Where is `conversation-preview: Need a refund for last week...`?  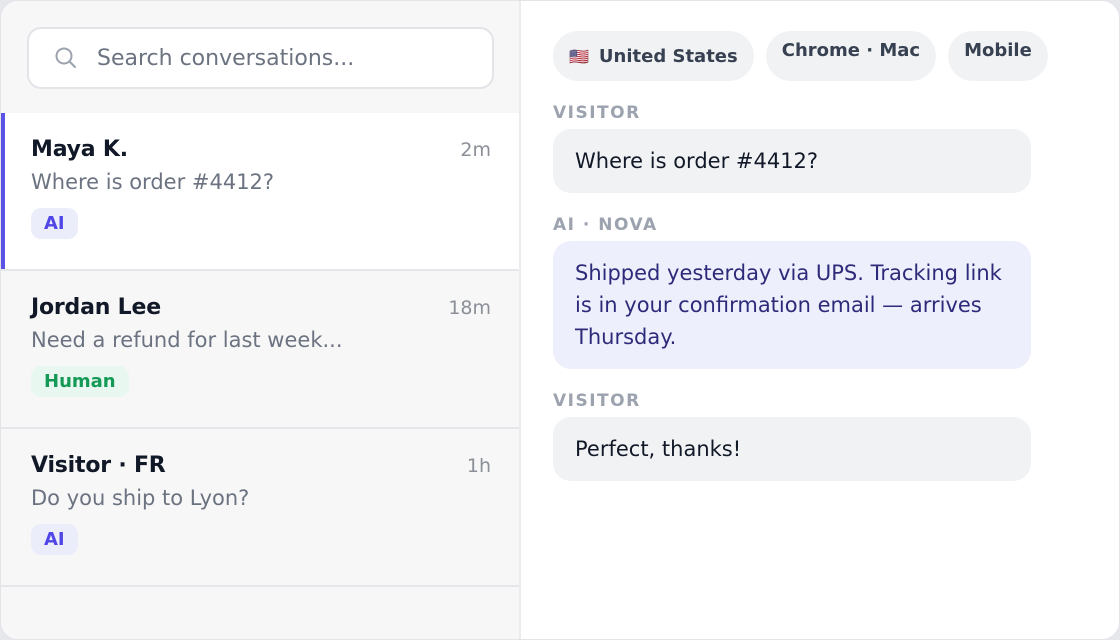 conversation-preview: Need a refund for last week... is located at coordinates (187, 340).